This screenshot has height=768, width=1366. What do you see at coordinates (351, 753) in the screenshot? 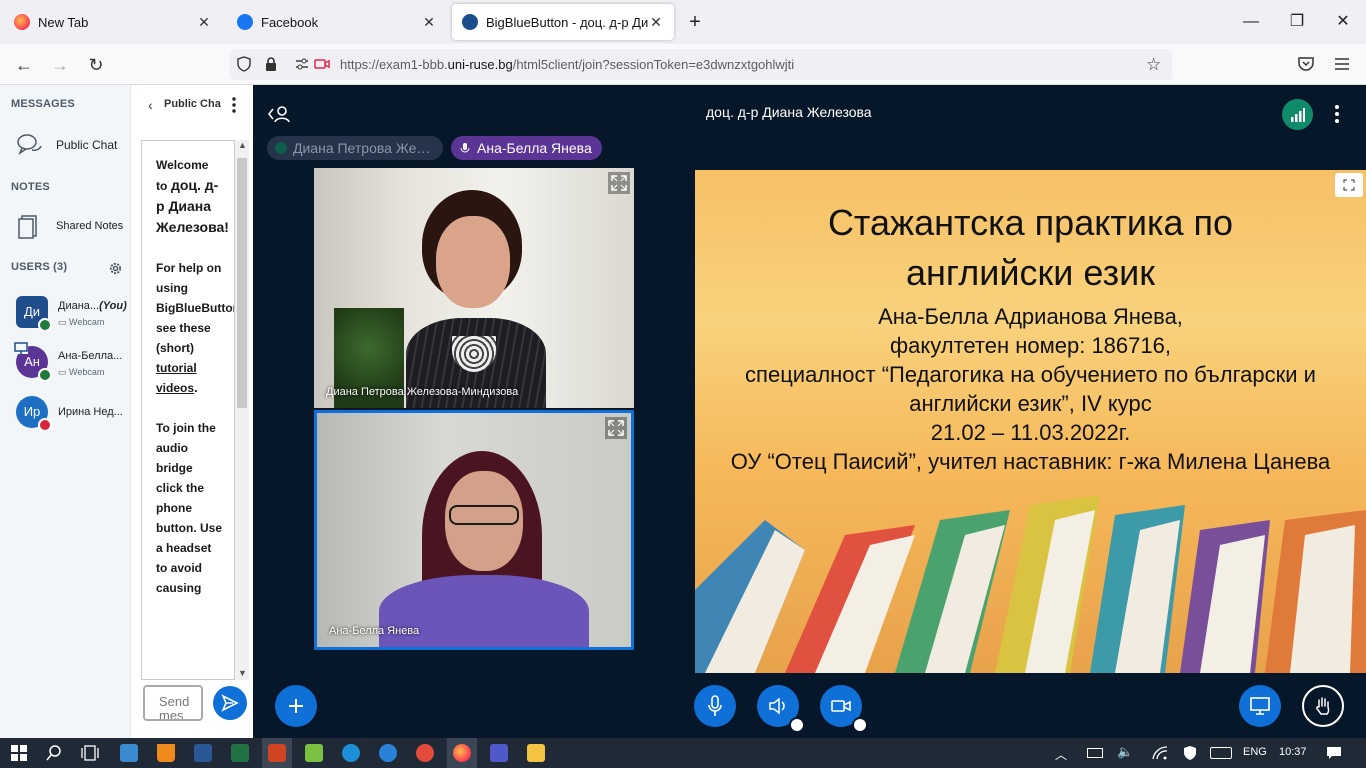
I see `internet-explorer-icon` at bounding box center [351, 753].